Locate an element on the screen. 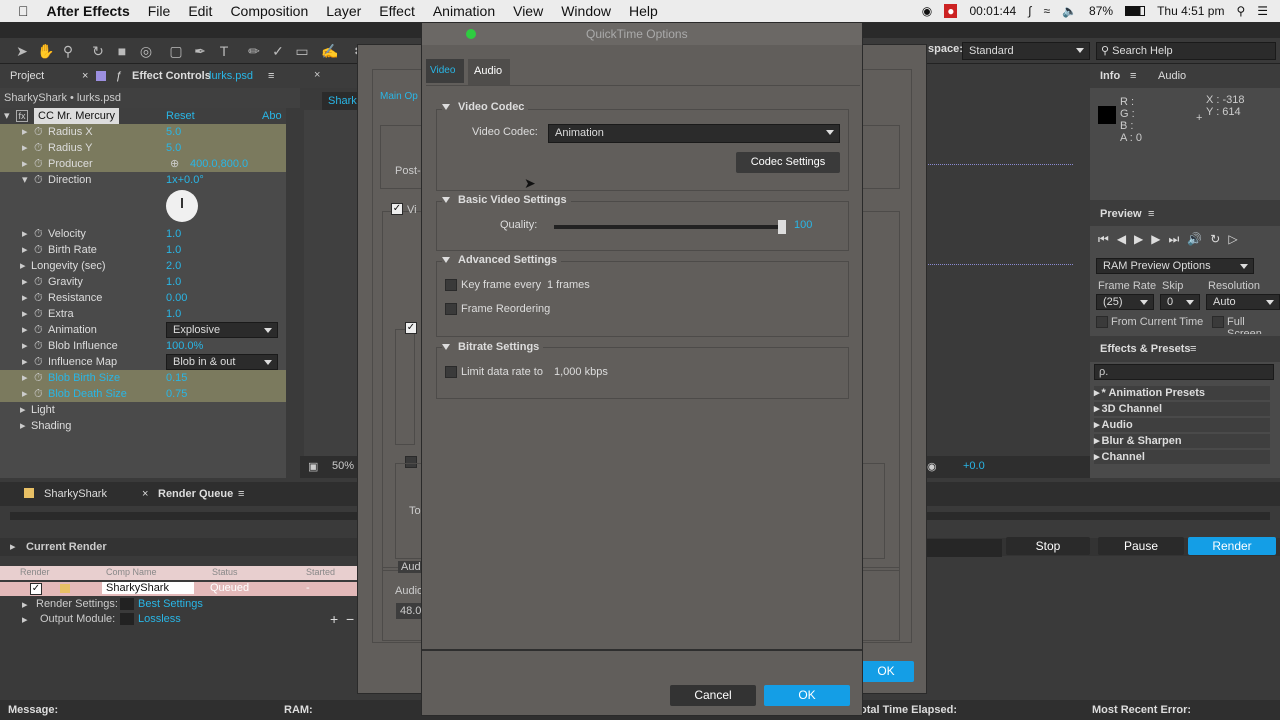 The width and height of the screenshot is (1280, 720). property-select: Blob in & out is located at coordinates (222, 362).